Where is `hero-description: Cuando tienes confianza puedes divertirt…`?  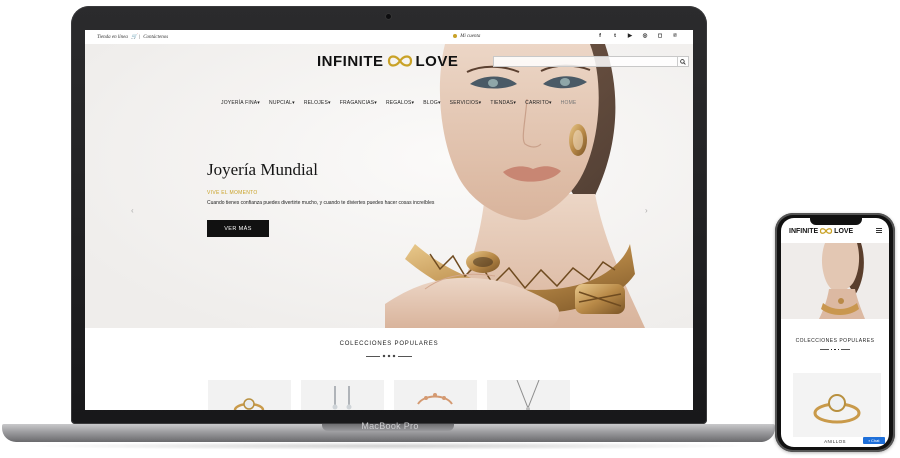
hero-description: Cuando tienes confianza puedes divertirt… is located at coordinates (321, 203).